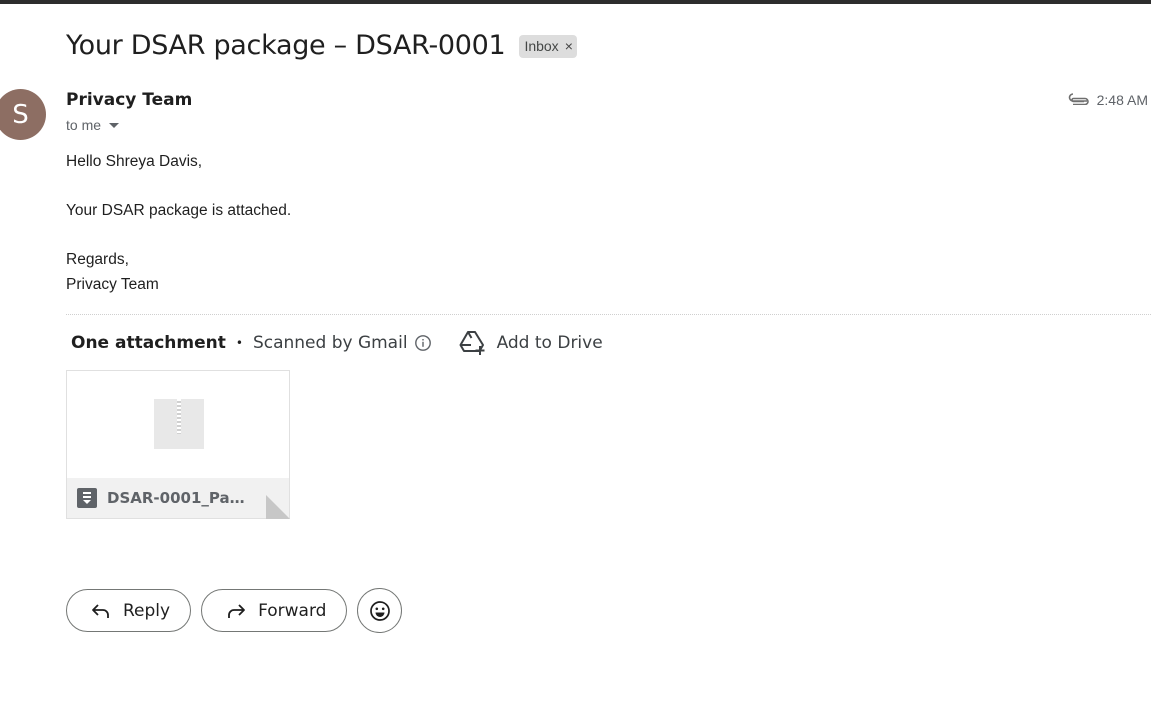  I want to click on paperclip-icon, so click(1078, 100).